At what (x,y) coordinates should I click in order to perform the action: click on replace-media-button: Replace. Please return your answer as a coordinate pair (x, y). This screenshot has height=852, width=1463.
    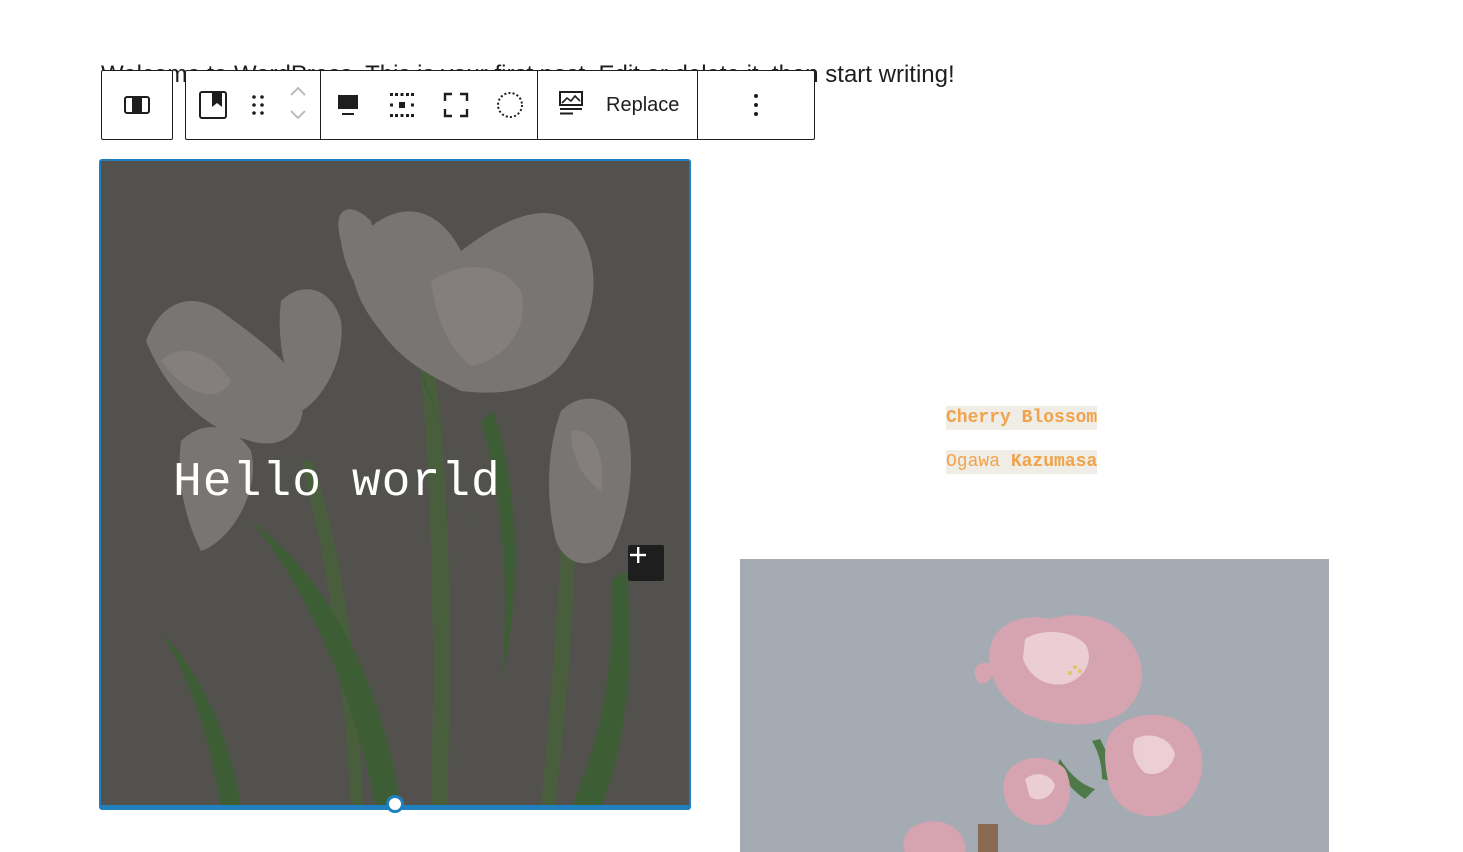
    Looking at the image, I should click on (617, 105).